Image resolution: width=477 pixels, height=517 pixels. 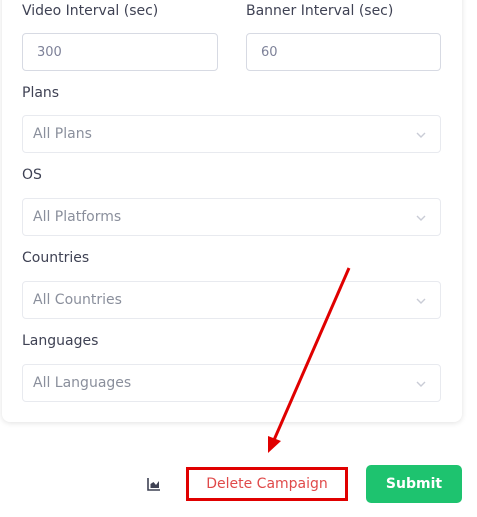 I want to click on banner-interval-input: 60, so click(x=343, y=52).